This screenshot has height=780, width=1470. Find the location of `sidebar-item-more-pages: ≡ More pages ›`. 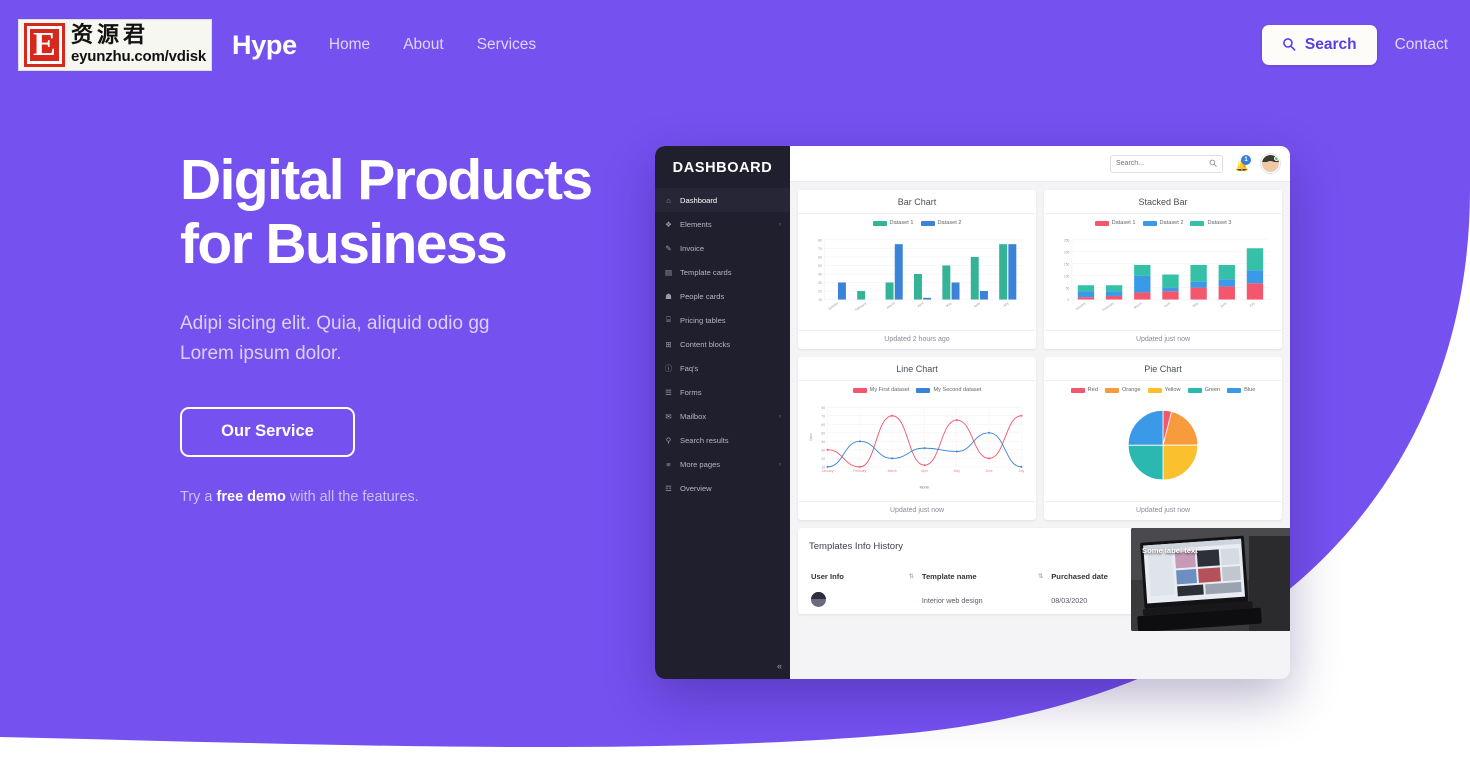

sidebar-item-more-pages: ≡ More pages › is located at coordinates (722, 464).